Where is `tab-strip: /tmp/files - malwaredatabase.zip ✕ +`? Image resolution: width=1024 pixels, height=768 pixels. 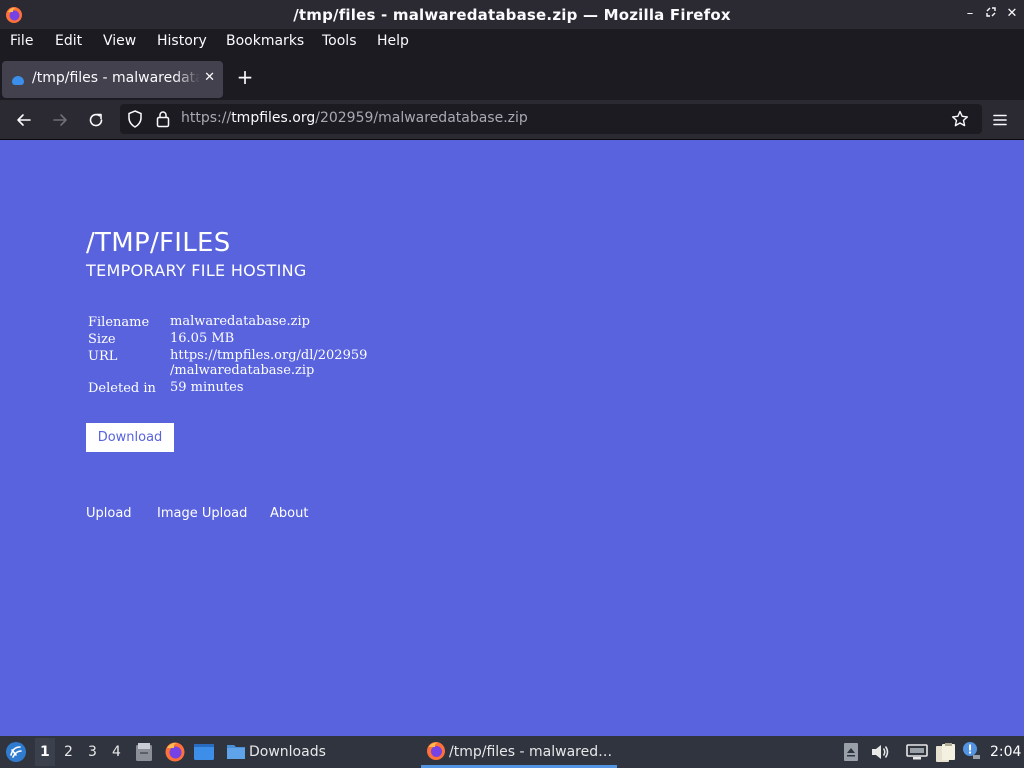 tab-strip: /tmp/files - malwaredatabase.zip ✕ + is located at coordinates (512, 78).